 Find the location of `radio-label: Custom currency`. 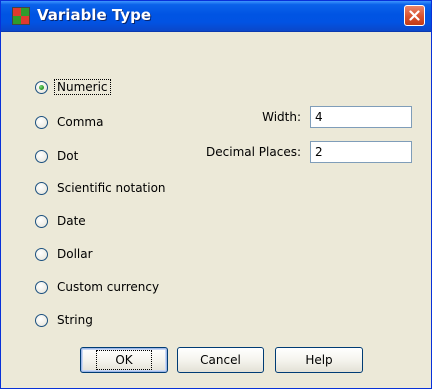

radio-label: Custom currency is located at coordinates (108, 287).